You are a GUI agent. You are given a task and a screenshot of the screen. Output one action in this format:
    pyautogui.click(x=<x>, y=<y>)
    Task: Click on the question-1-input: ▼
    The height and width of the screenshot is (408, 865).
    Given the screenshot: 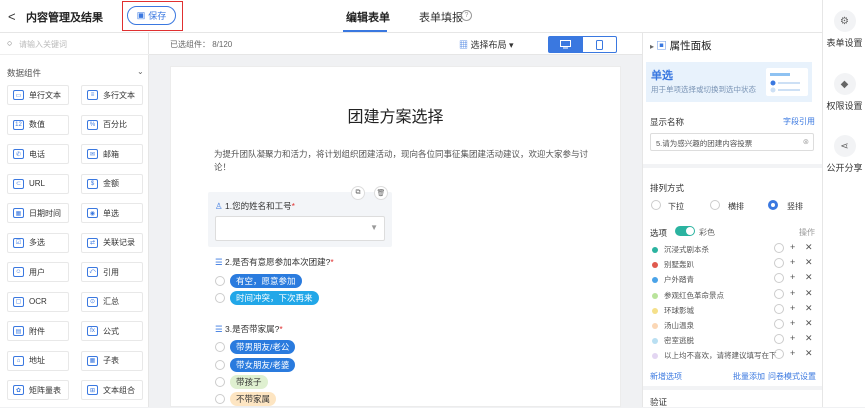 What is the action you would take?
    pyautogui.click(x=300, y=228)
    